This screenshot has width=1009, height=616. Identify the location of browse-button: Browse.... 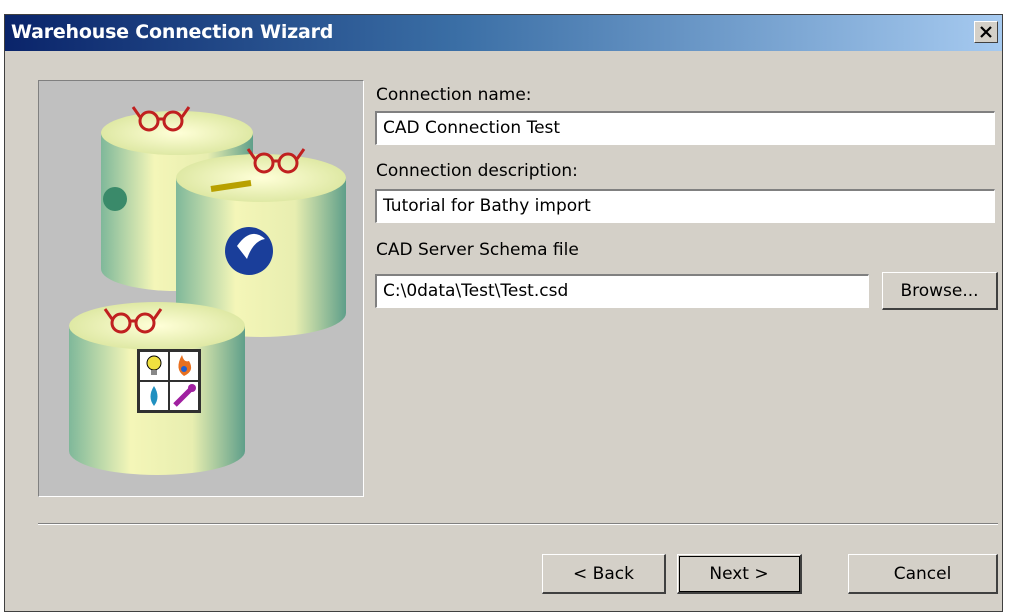
(940, 291).